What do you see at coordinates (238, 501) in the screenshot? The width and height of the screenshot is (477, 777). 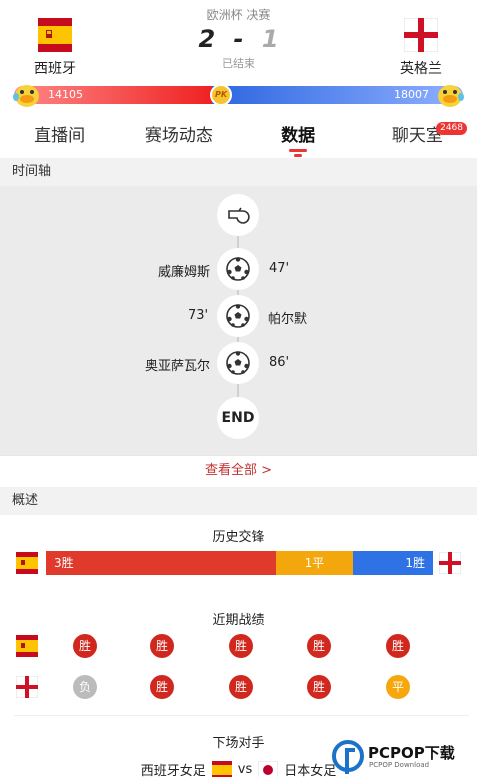 I see `overview-section-header: 概述` at bounding box center [238, 501].